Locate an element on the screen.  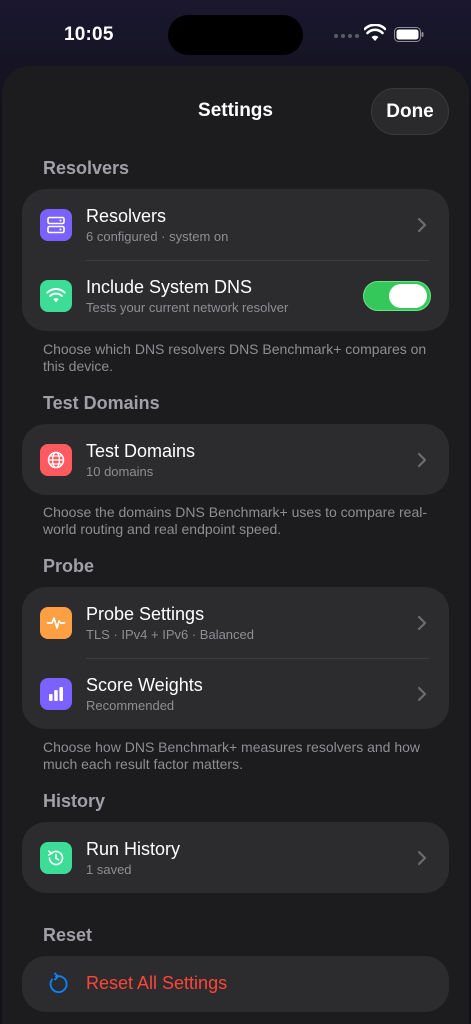
resolvers-row: Resolvers 6 configured · system on is located at coordinates (235, 224).